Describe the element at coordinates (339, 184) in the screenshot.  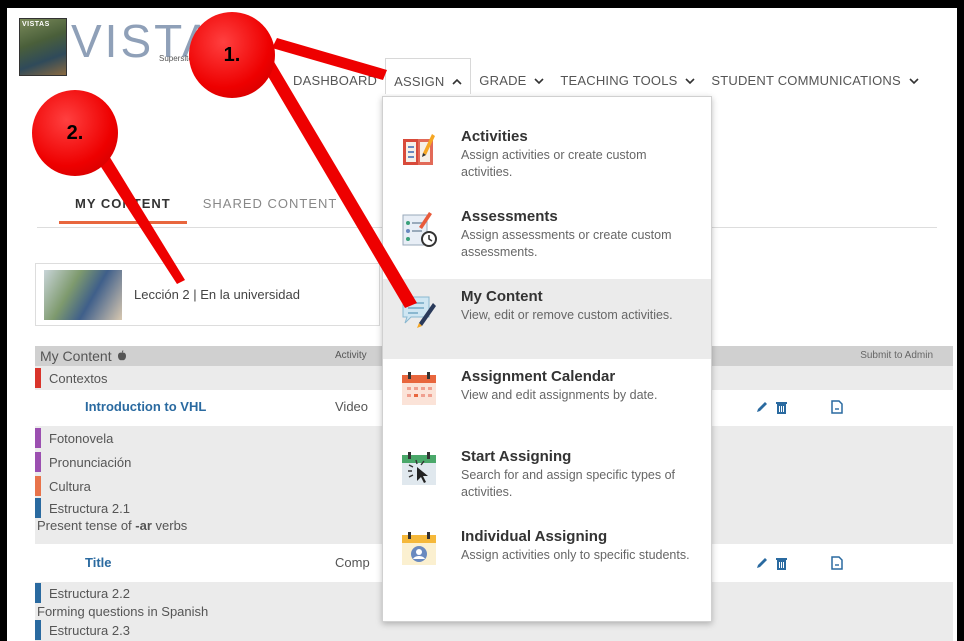
I see `annotation-arrow-1-to-my-content` at that location.